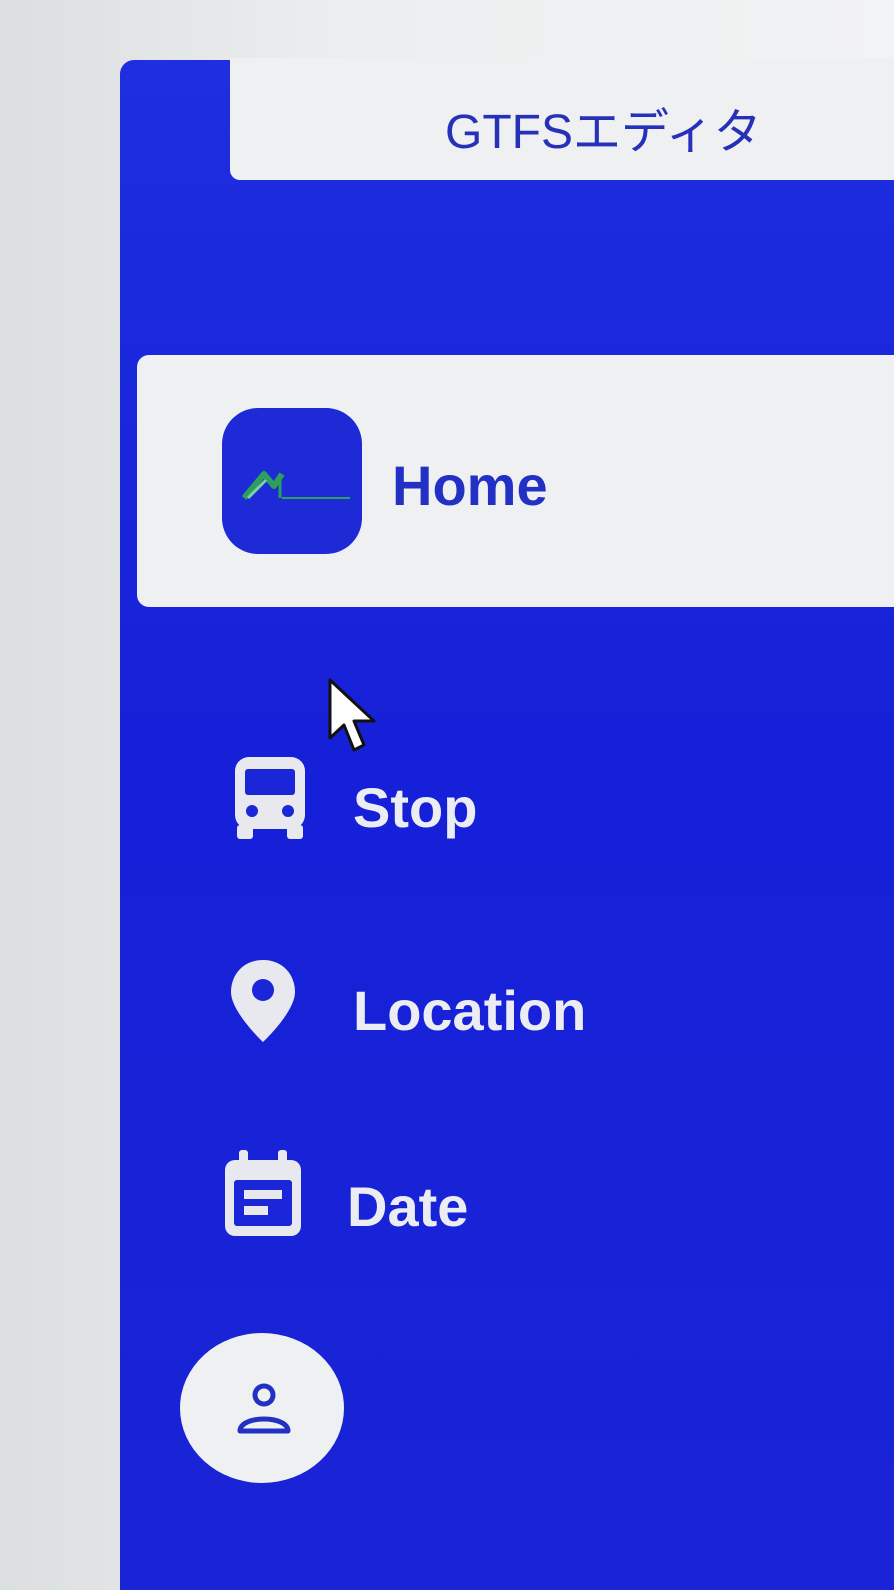  Describe the element at coordinates (470, 1010) in the screenshot. I see `sidebar-item-label: Location` at that location.